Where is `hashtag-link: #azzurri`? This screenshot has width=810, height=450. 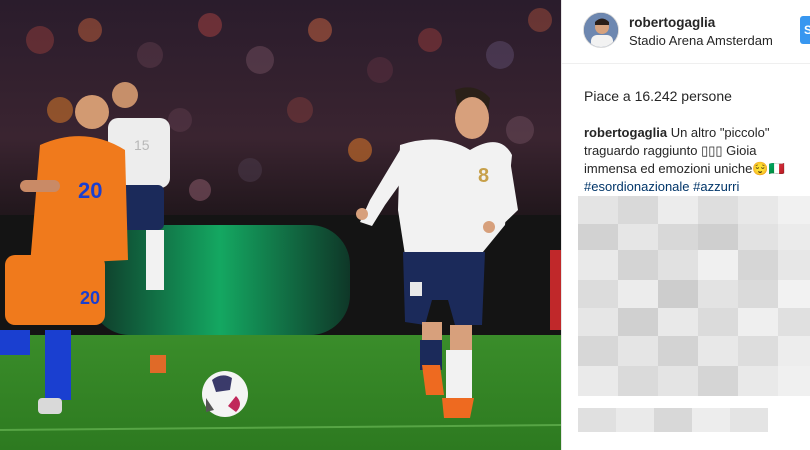 hashtag-link: #azzurri is located at coordinates (716, 186).